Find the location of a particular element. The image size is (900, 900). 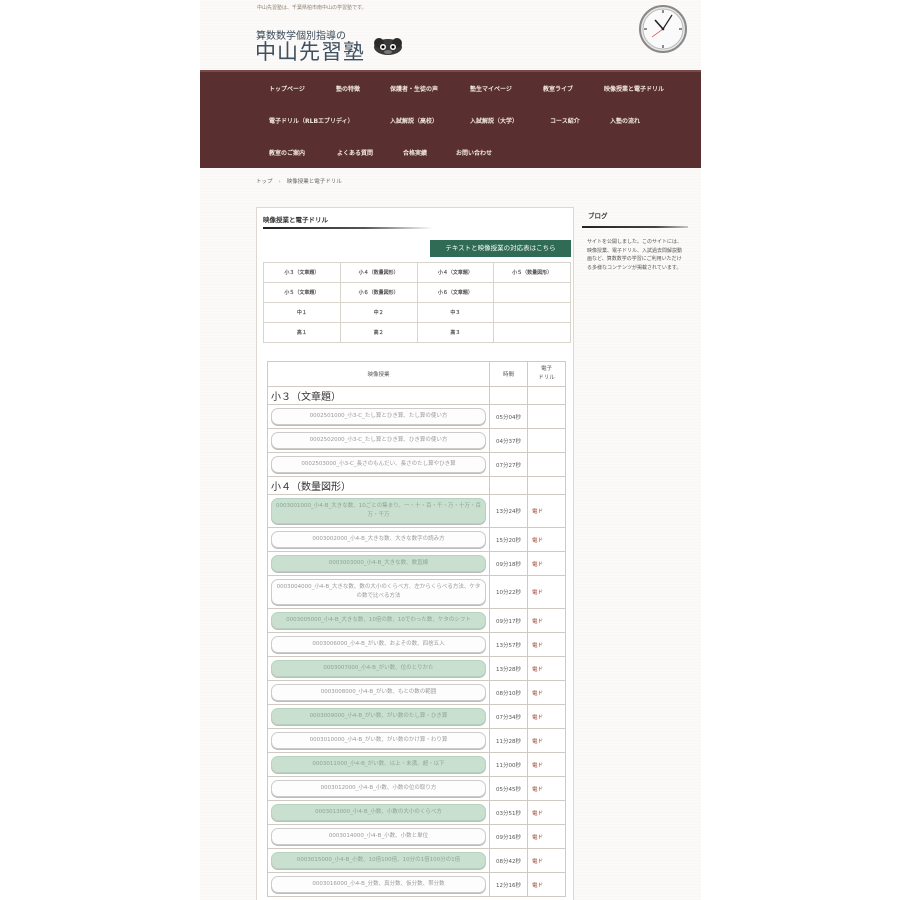

video-cell: 0003010000_小4-B_がい数、がい数のかけ算・わり算 is located at coordinates (378, 740).